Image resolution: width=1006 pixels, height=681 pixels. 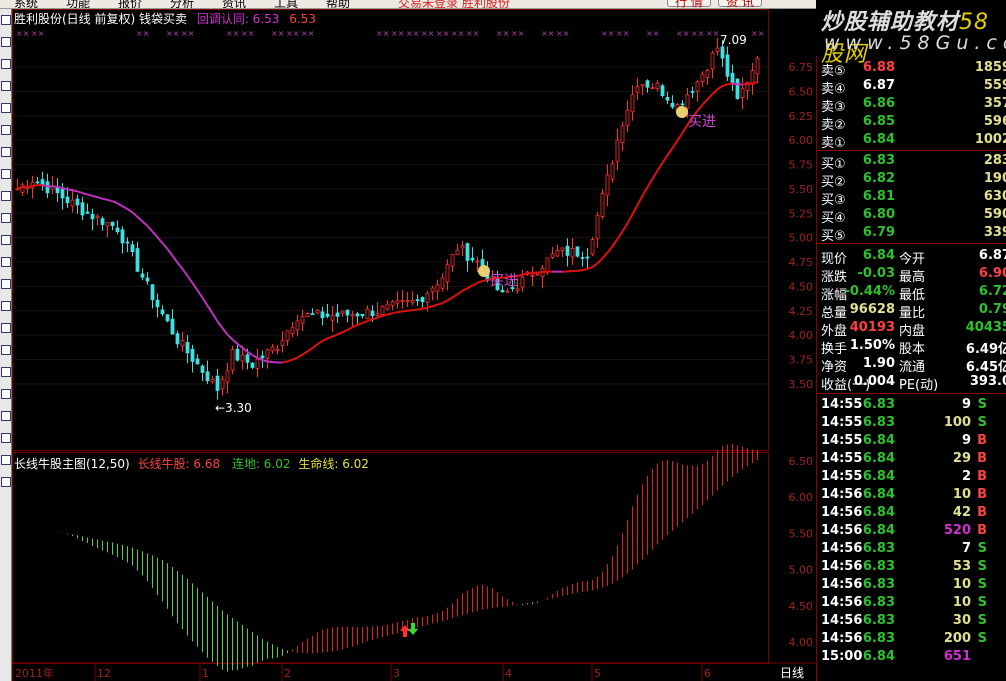 What do you see at coordinates (911, 549) in the screenshot?
I see `tick-row: 14:56 6.83 7 S` at bounding box center [911, 549].